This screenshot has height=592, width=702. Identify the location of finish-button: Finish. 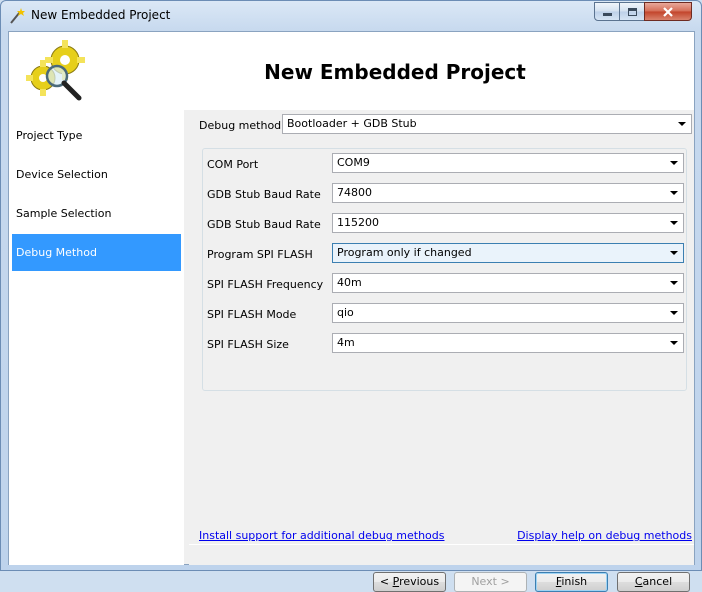
(571, 582).